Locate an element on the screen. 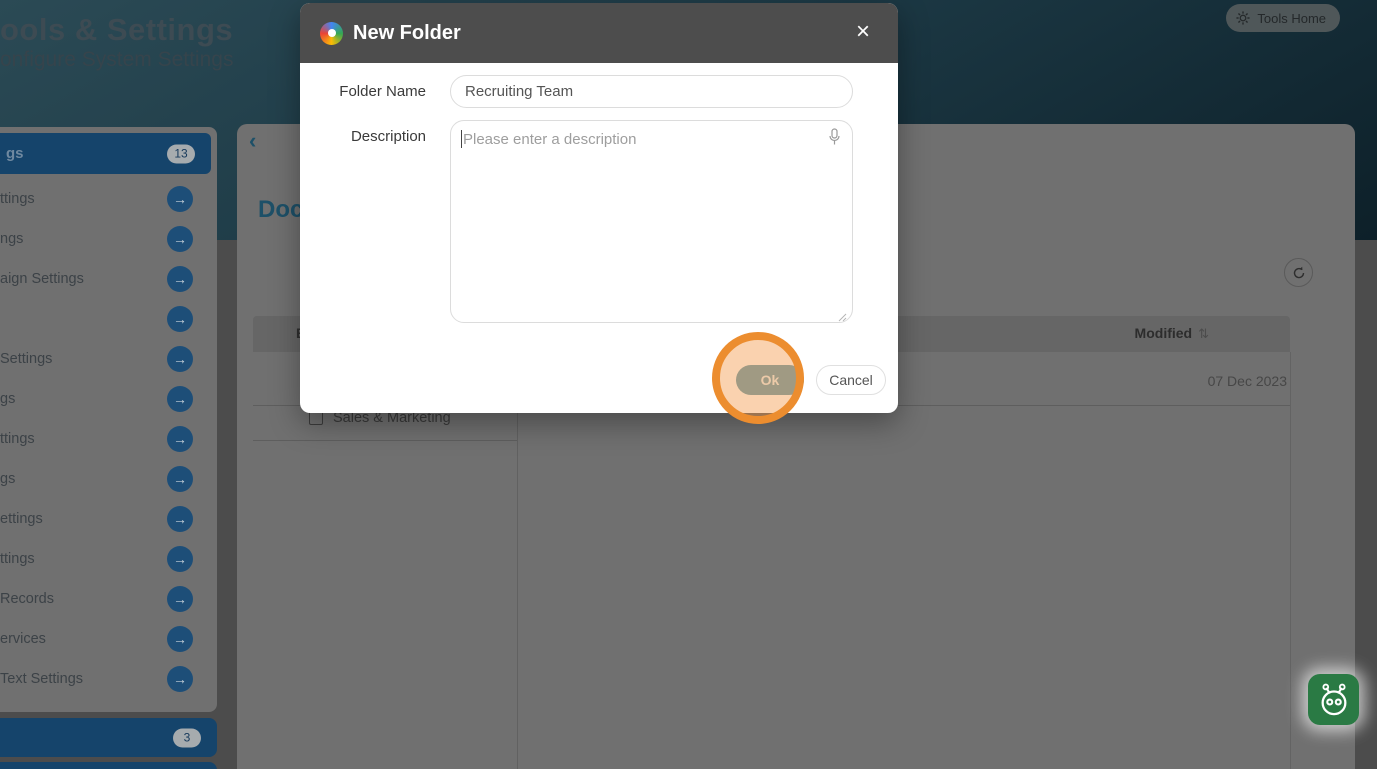  close-icon: × is located at coordinates (863, 32).